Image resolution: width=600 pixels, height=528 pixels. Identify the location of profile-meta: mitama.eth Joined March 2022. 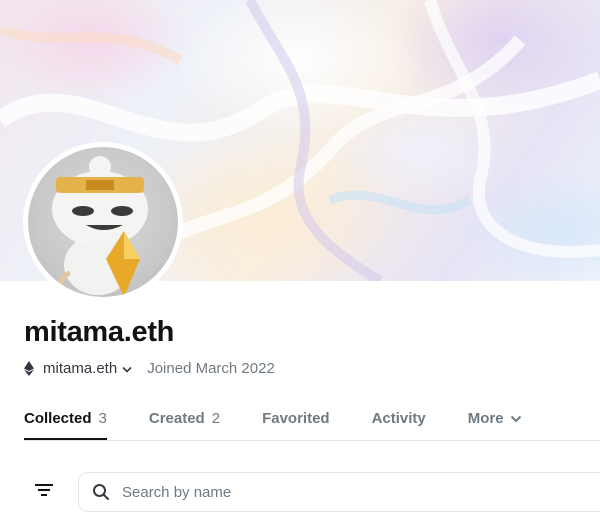
(149, 368).